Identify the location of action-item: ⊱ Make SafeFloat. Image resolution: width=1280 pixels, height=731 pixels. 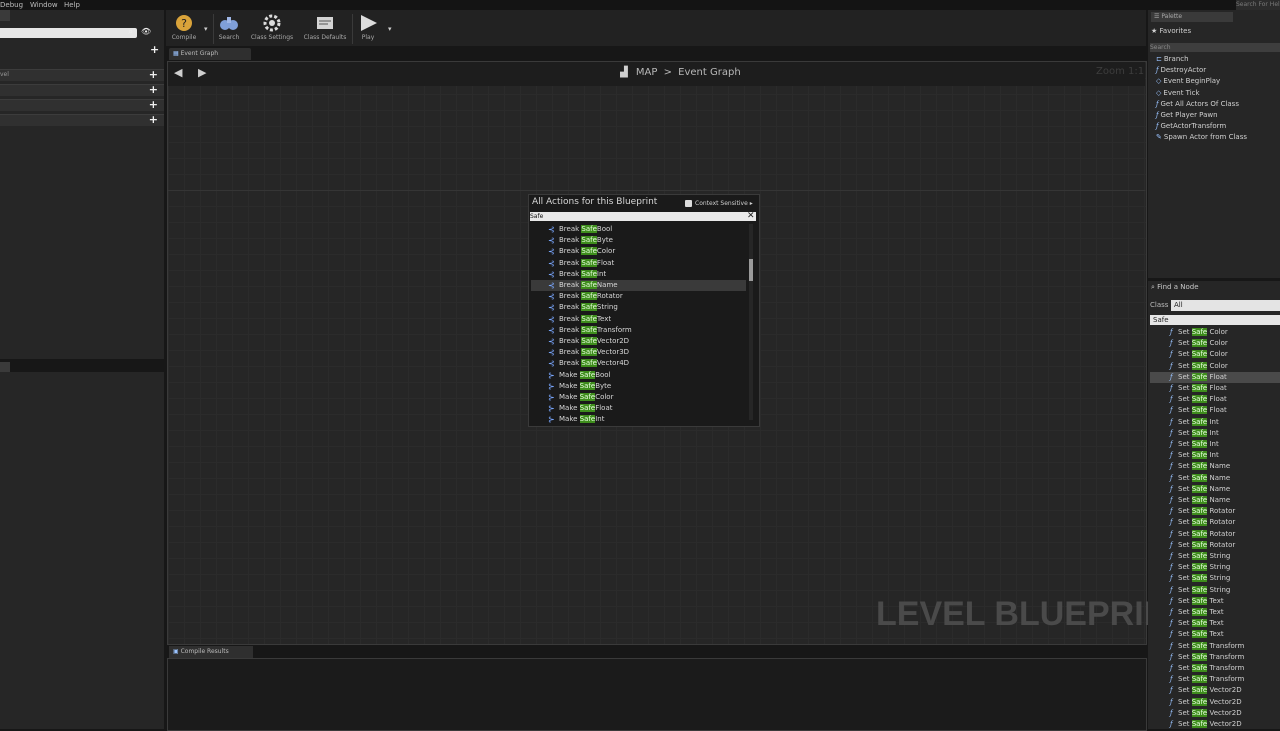
(638, 408).